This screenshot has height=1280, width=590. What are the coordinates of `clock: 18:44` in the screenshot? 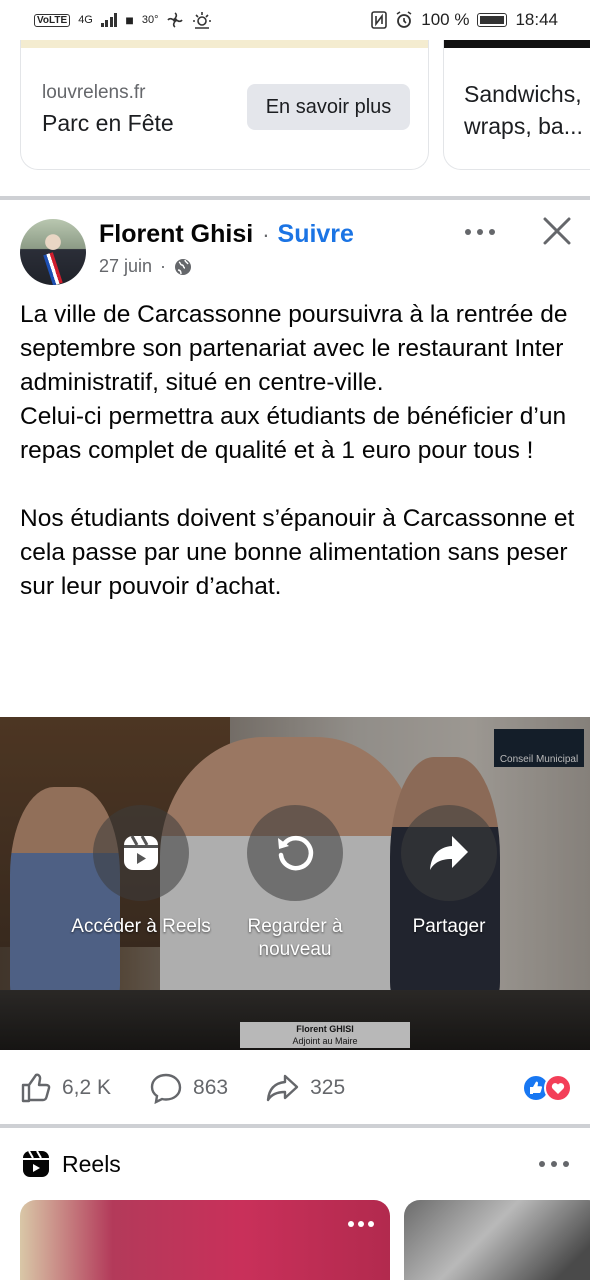 It's located at (536, 19).